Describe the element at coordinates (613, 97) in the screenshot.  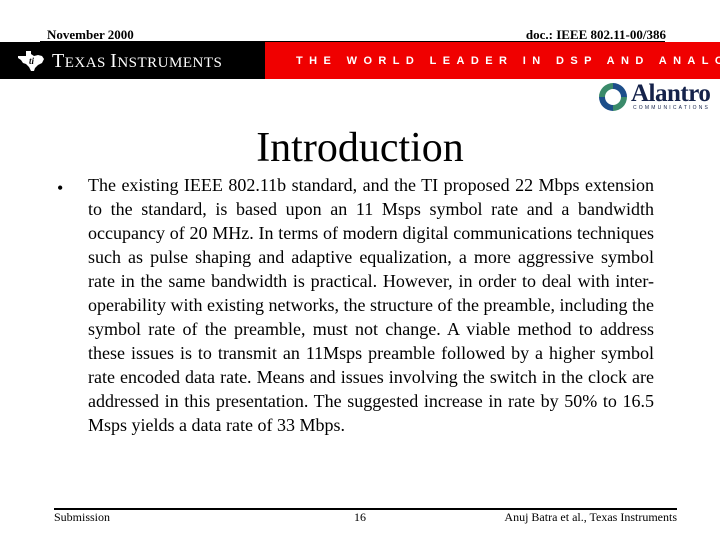
I see `alantro-ring-icon` at that location.